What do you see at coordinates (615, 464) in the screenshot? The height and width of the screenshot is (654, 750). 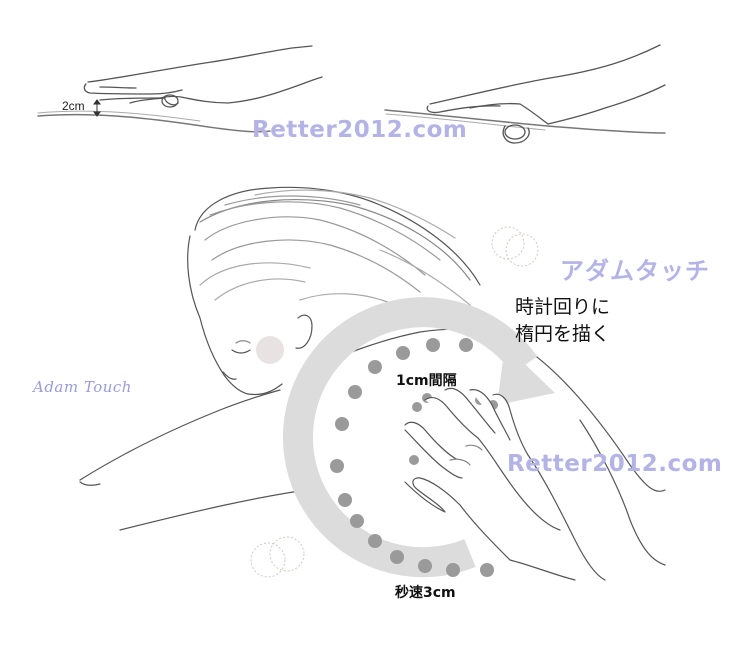 I see `watermark-right: Retter2012.com` at bounding box center [615, 464].